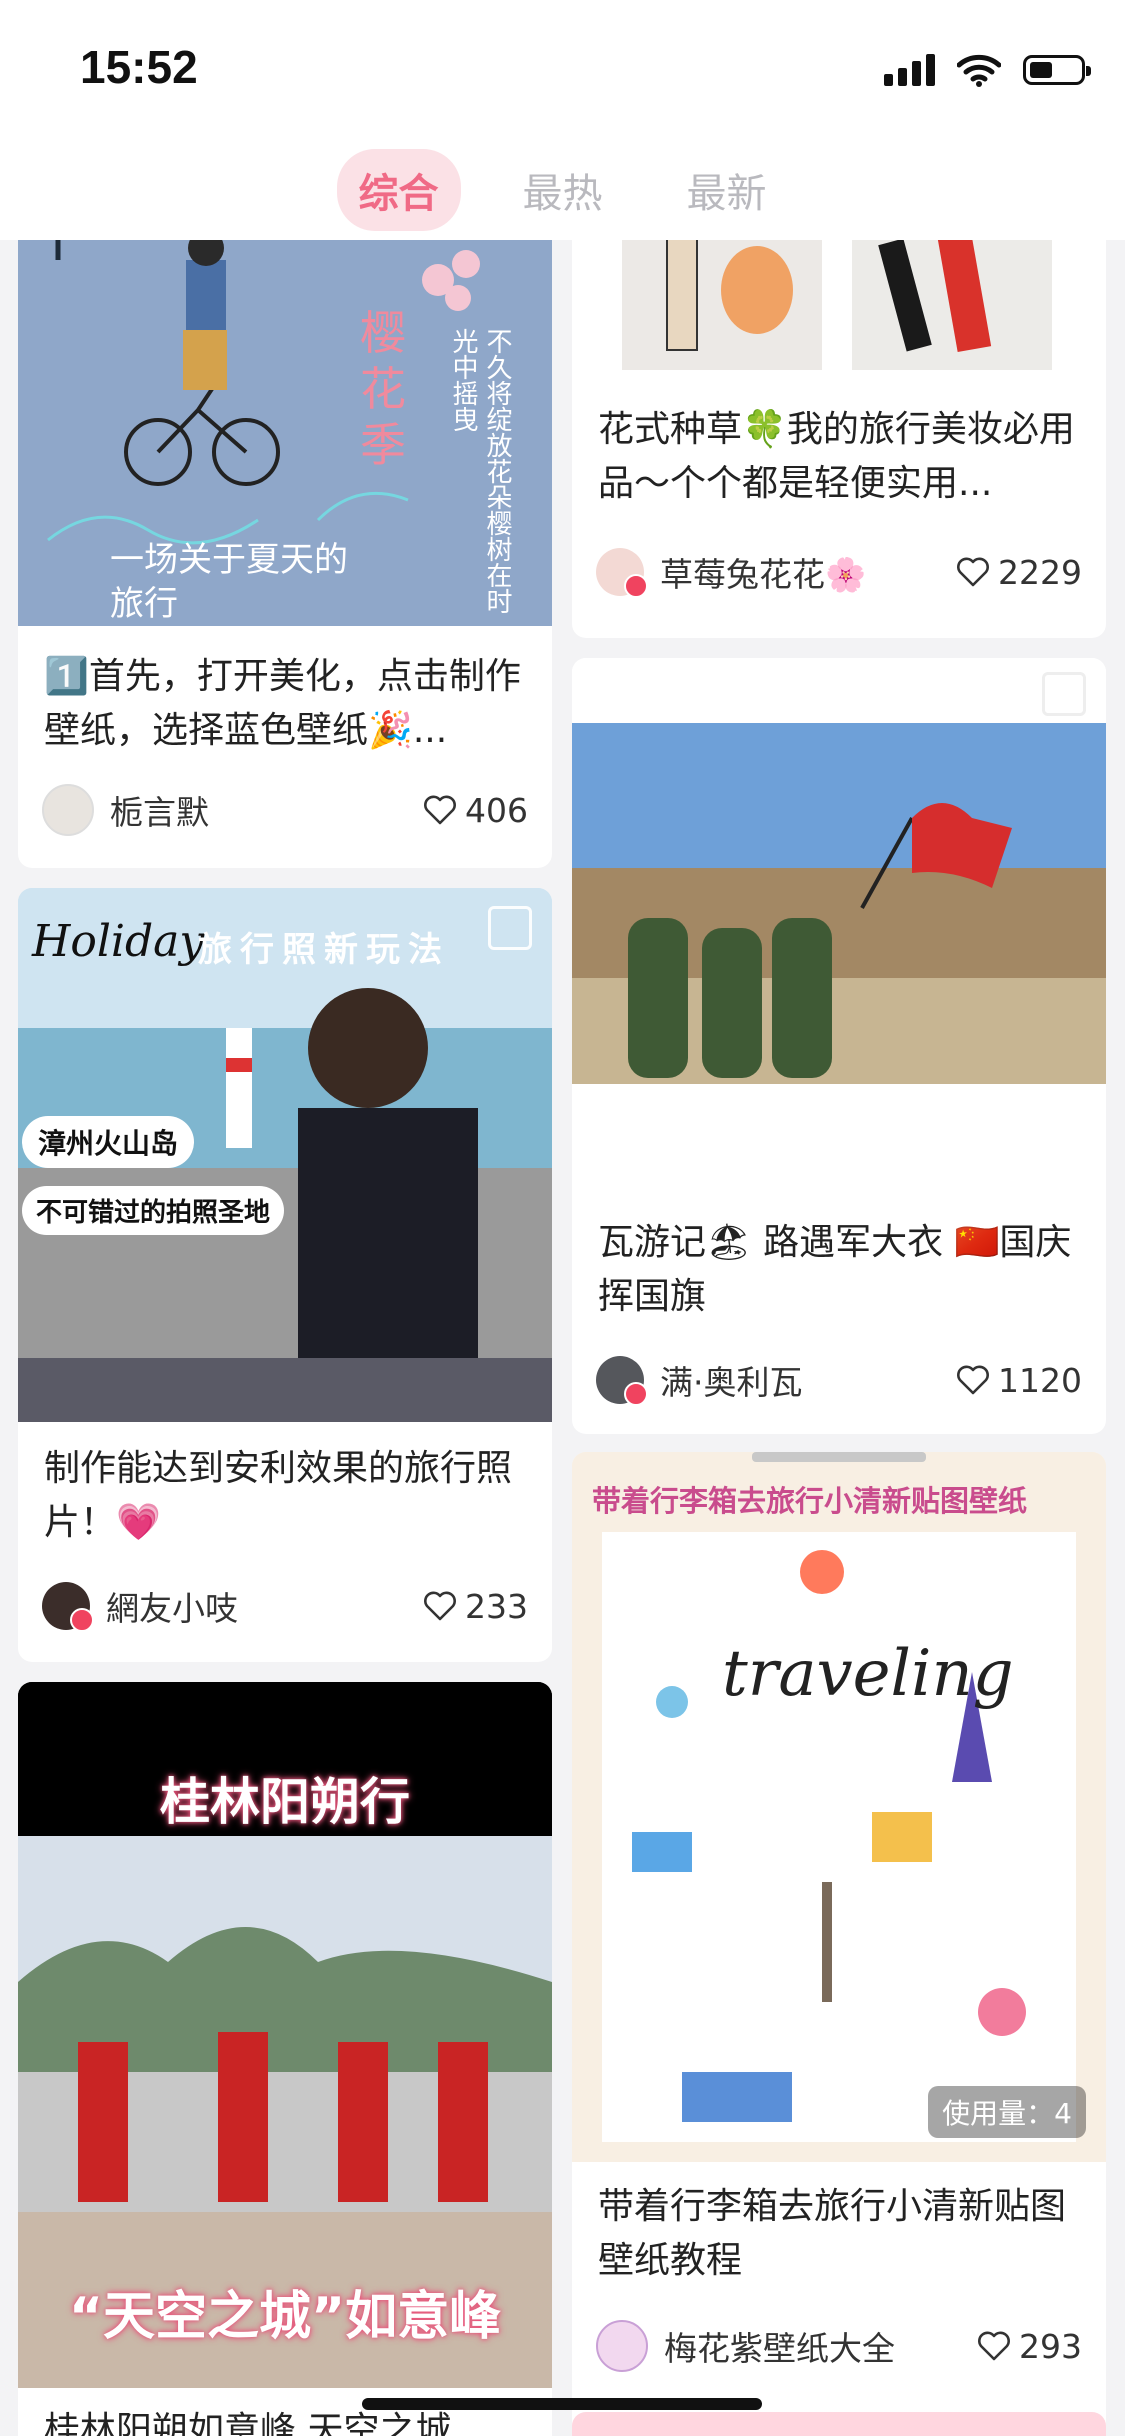 This screenshot has height=2436, width=1125. Describe the element at coordinates (835, 1269) in the screenshot. I see `post-title: 瓦游记🏖 路遇军大衣 🇨🇳国庆挥国旗` at that location.